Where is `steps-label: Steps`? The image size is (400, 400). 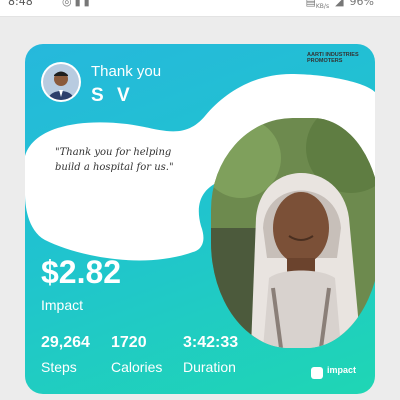 steps-label: Steps is located at coordinates (59, 367).